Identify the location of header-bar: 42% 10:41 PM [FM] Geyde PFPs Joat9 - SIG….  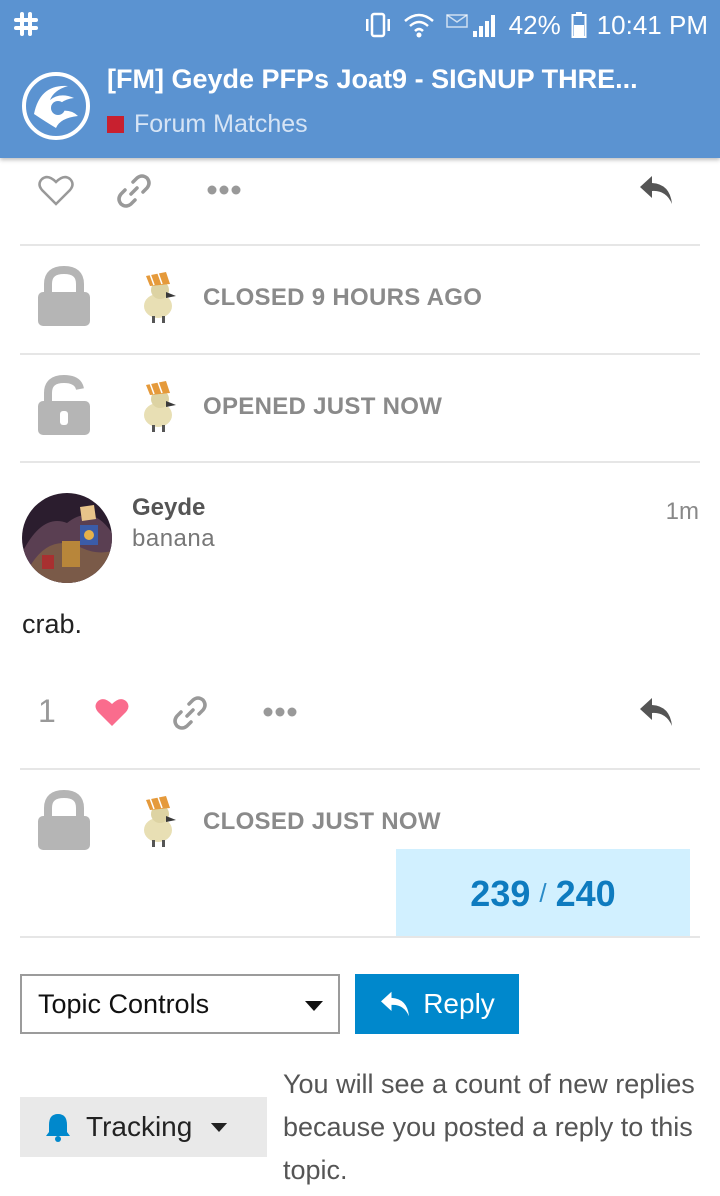
(360, 79).